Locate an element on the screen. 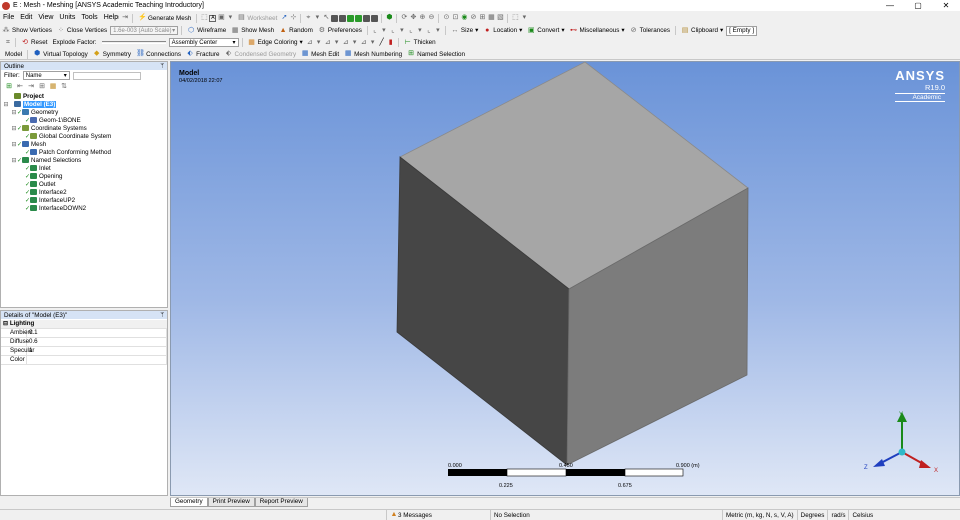 The height and width of the screenshot is (520, 960). tree-node-label: Named Selections is located at coordinates (56, 160).